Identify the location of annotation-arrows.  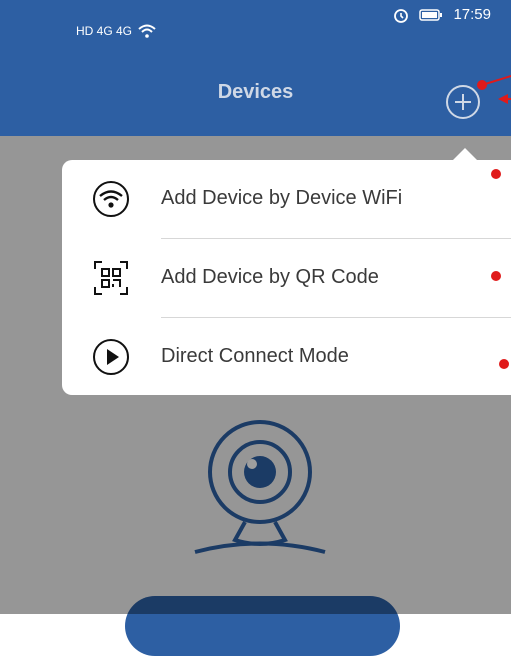
(496, 89).